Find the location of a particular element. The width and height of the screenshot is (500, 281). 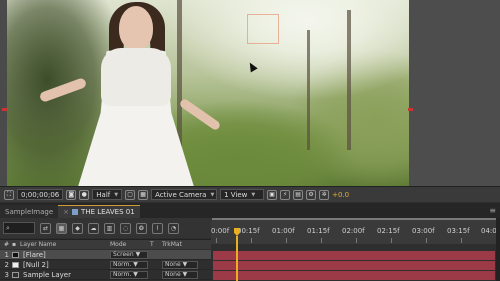

brainstorm-icon: ❂ is located at coordinates (141, 228).